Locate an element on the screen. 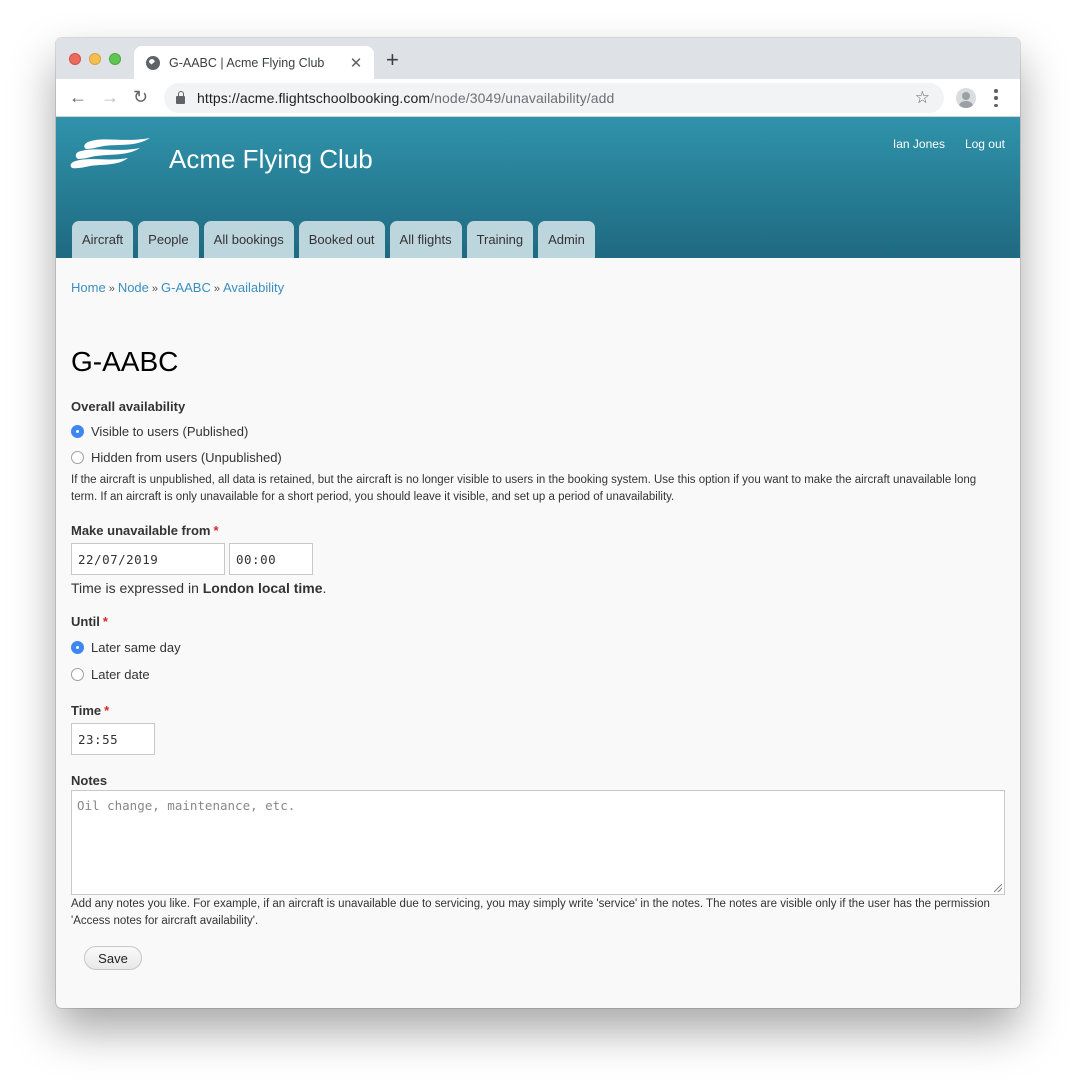  url-path: /node/3049/unavailability/add is located at coordinates (522, 98).